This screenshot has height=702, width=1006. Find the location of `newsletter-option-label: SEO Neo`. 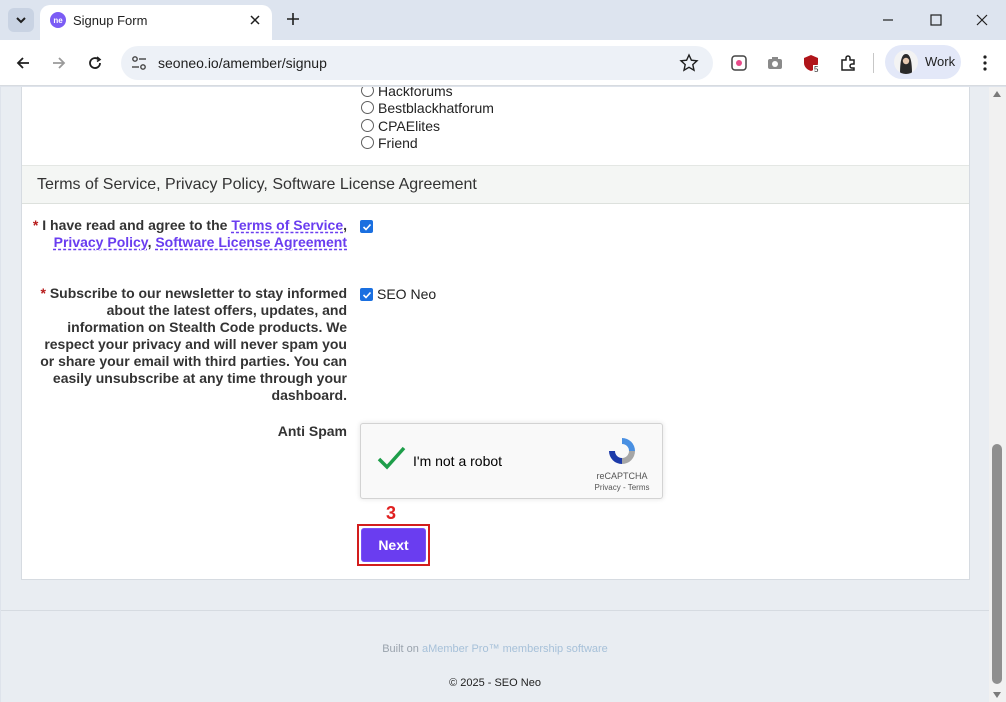

newsletter-option-label: SEO Neo is located at coordinates (406, 294).